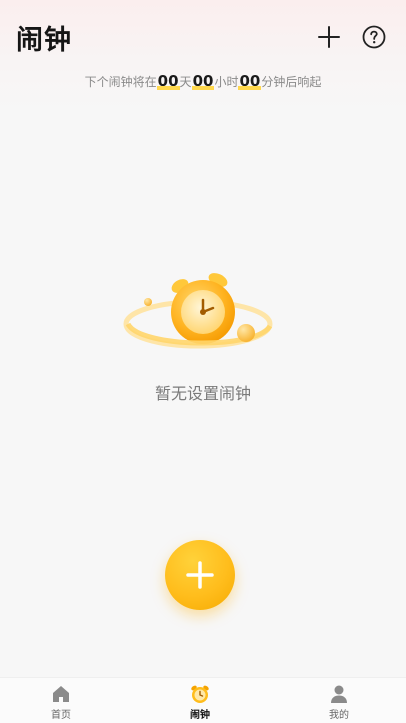 The width and height of the screenshot is (406, 723). What do you see at coordinates (200, 715) in the screenshot?
I see `nav-label-alarm: 闹钟` at bounding box center [200, 715].